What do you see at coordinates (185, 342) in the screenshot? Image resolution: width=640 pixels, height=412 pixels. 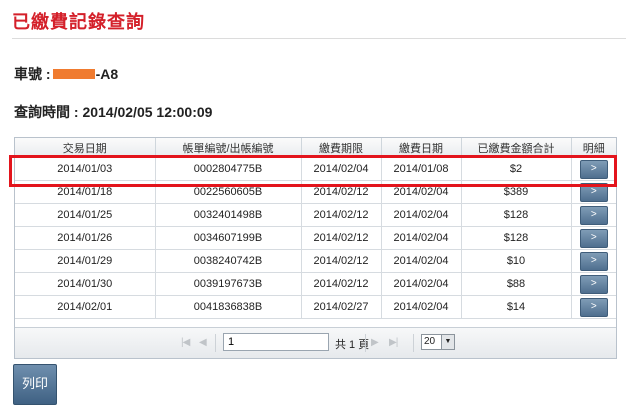 I see `first-page-icon: |◀` at bounding box center [185, 342].